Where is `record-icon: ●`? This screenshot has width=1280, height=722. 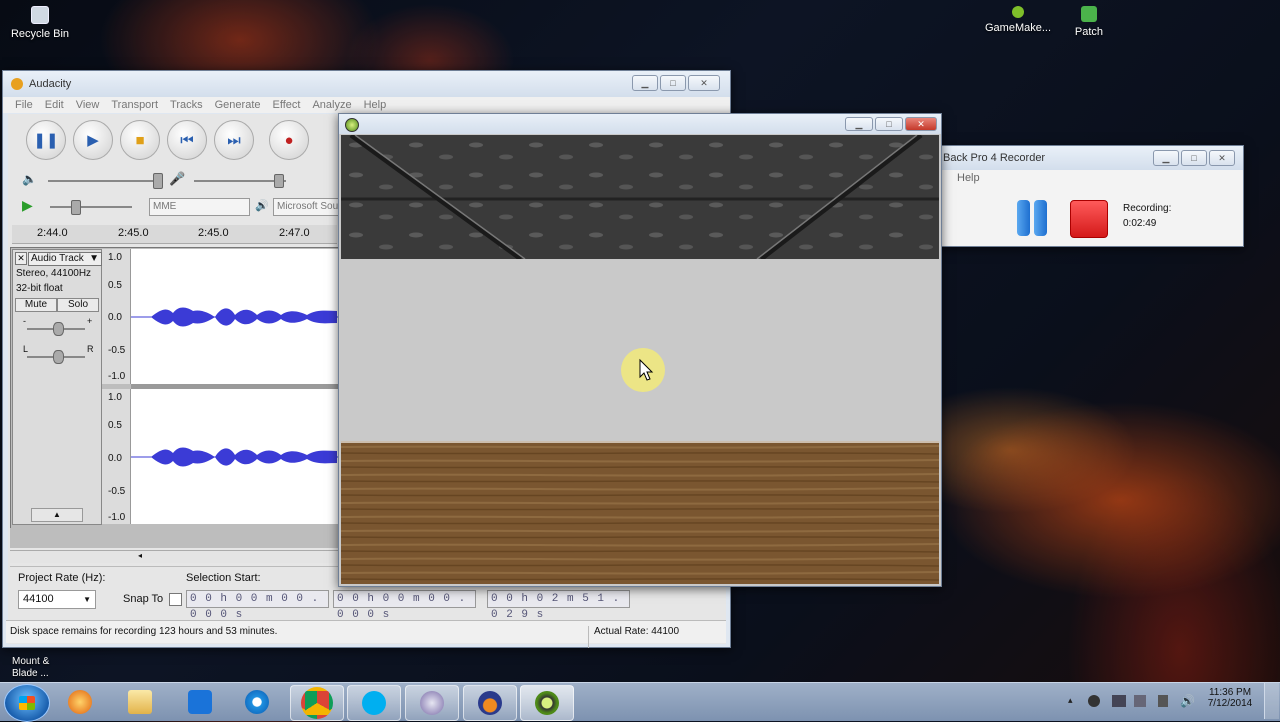 record-icon: ● is located at coordinates (289, 140).